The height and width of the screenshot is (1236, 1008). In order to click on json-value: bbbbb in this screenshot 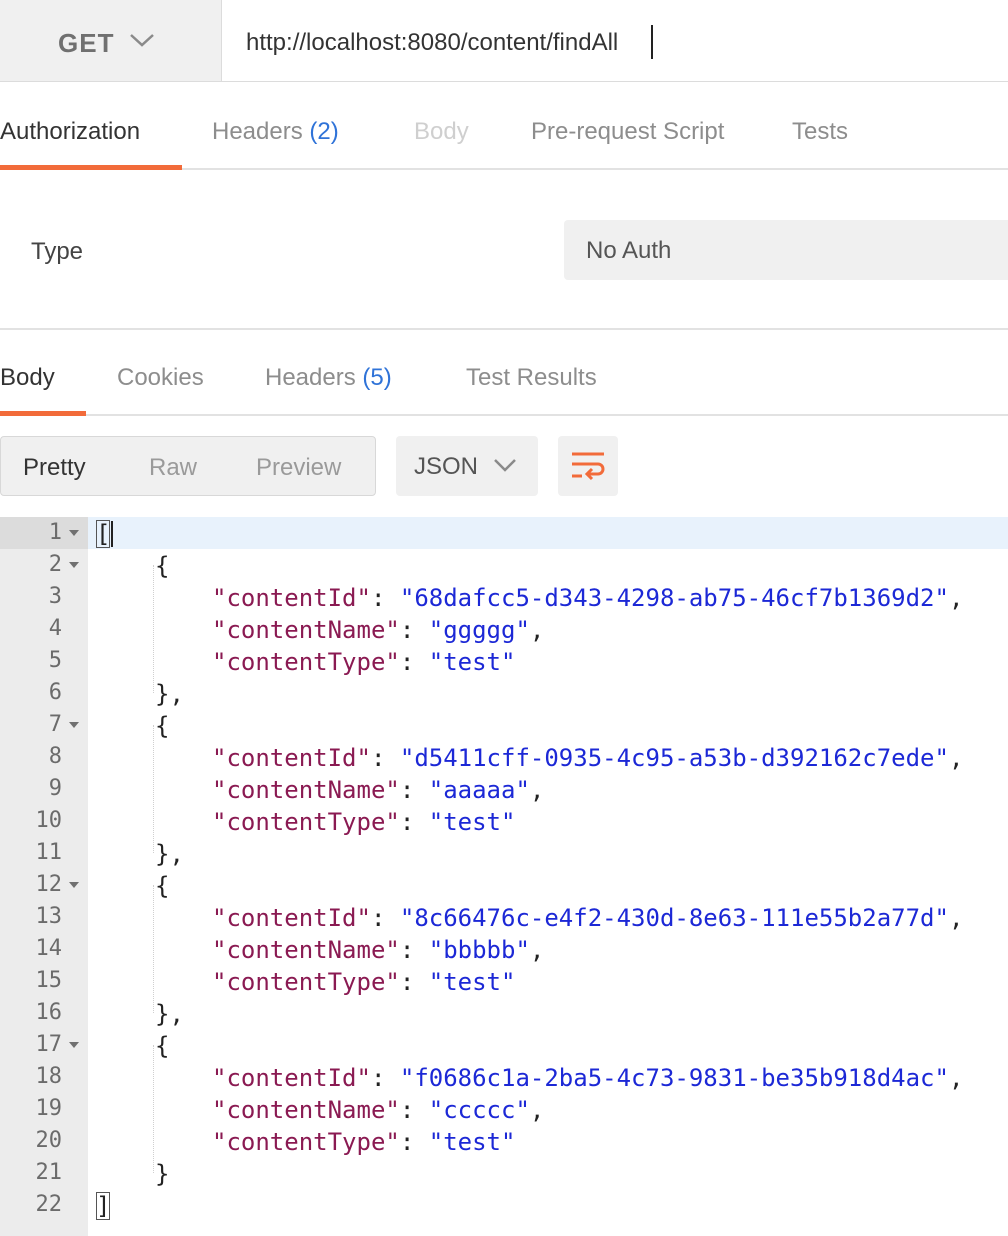, I will do `click(479, 950)`.